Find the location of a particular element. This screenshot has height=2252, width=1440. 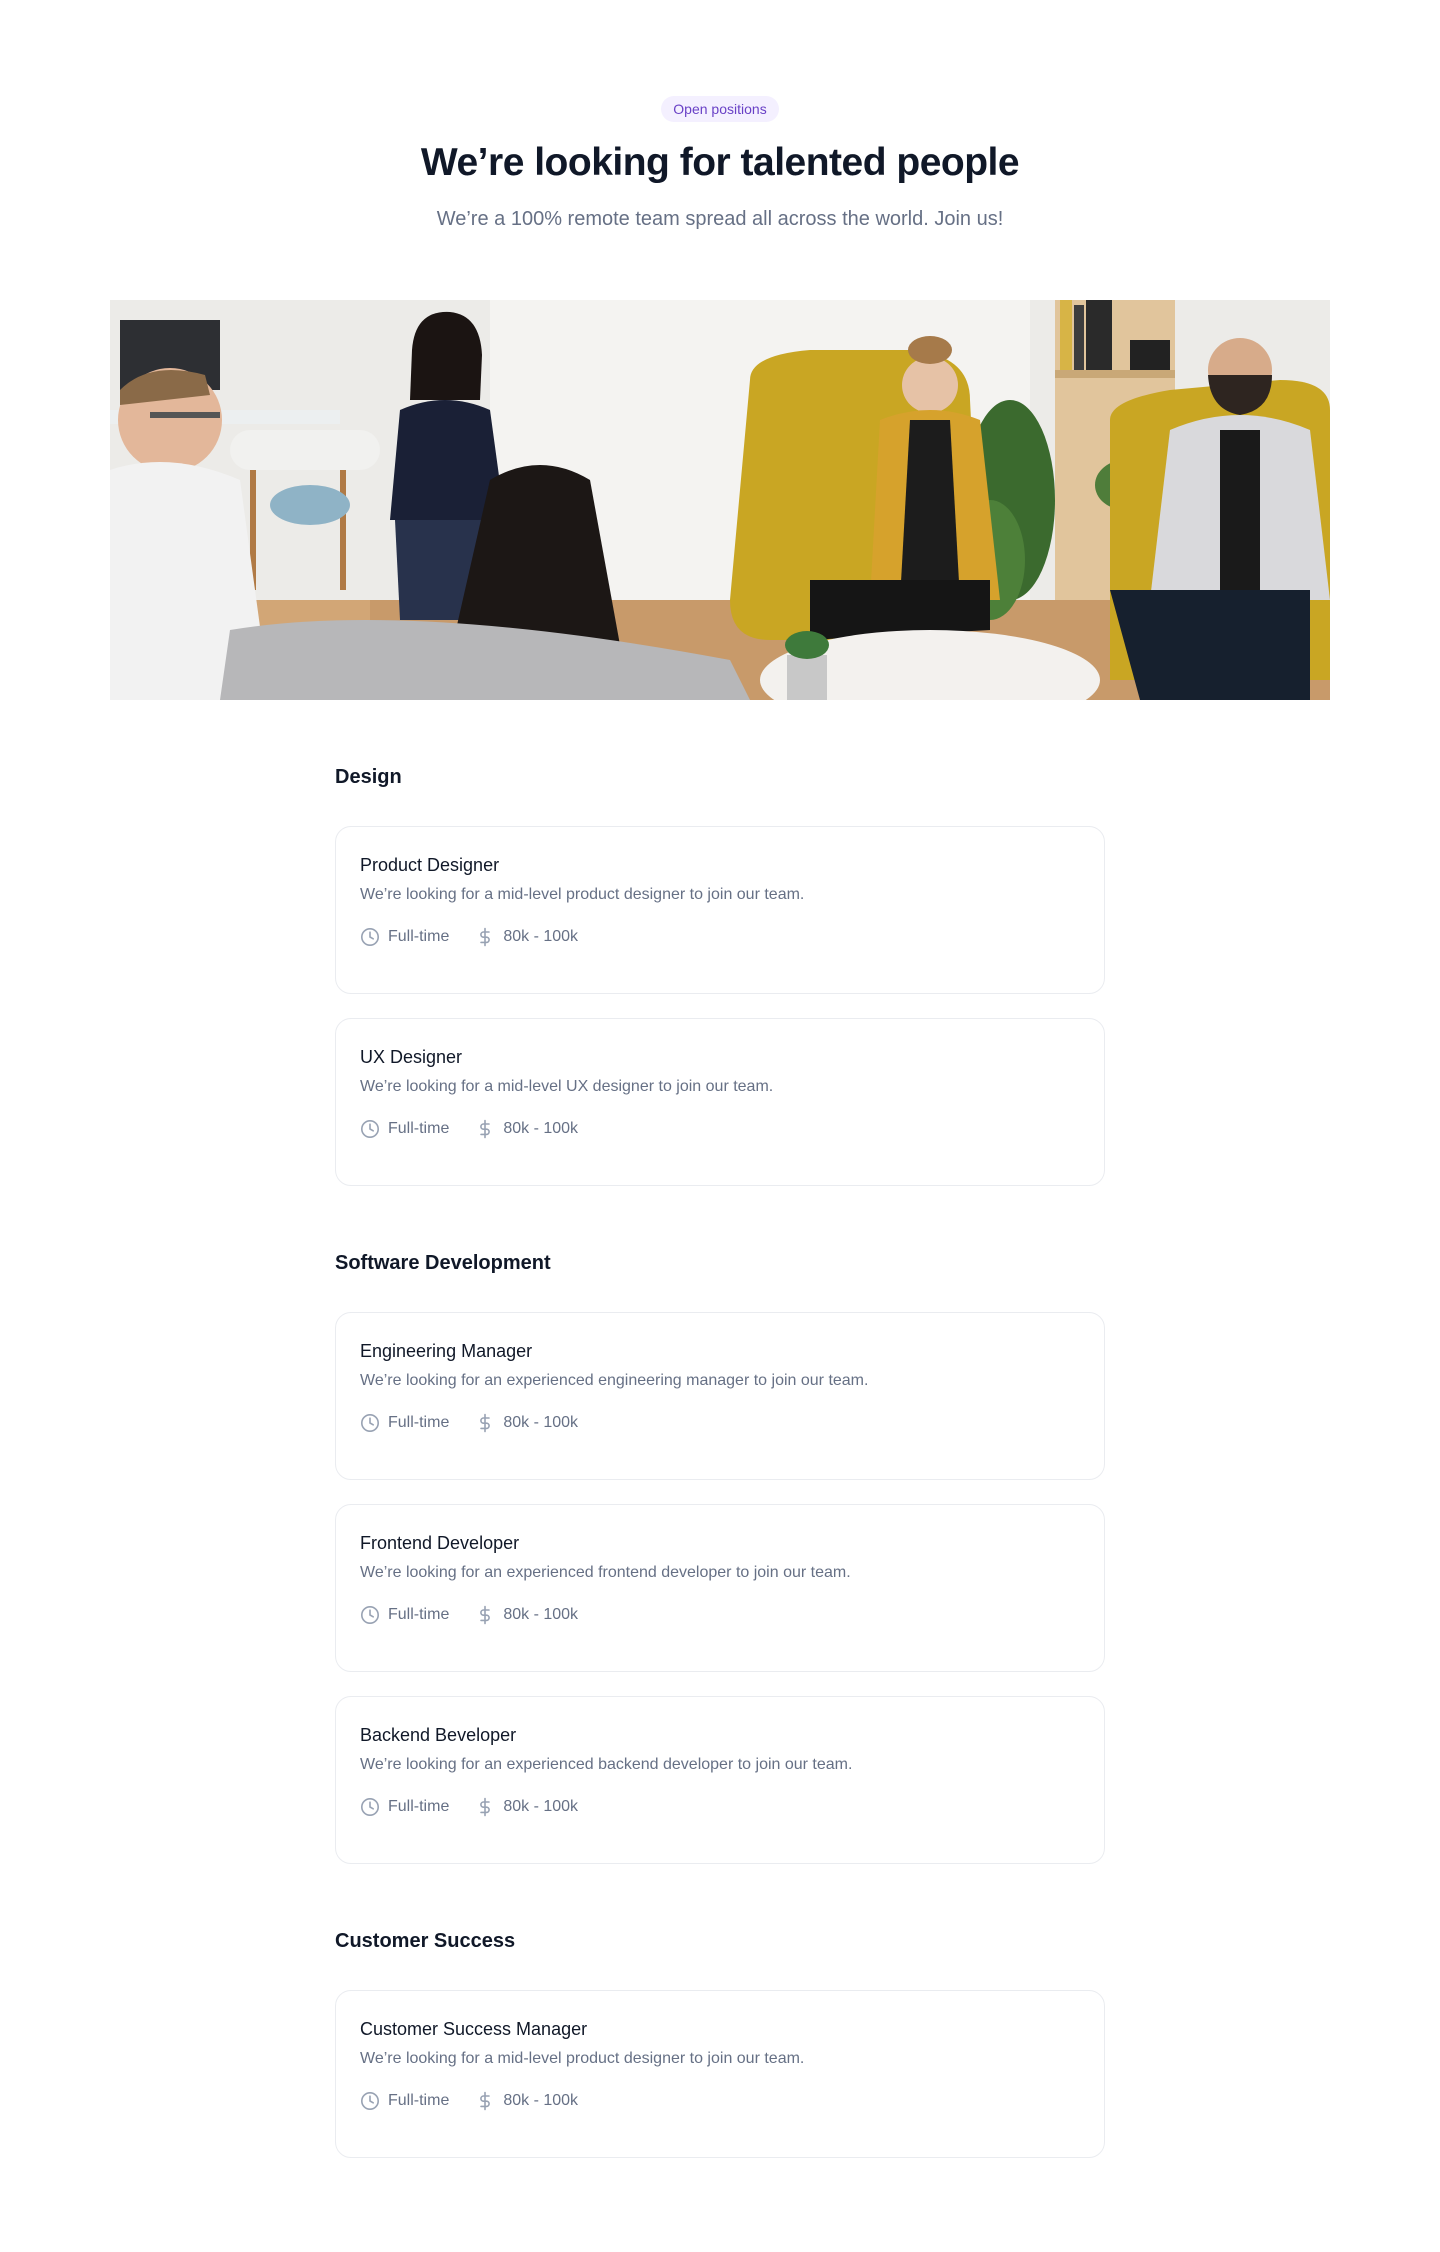

page-title: We’re looking for talented people is located at coordinates (720, 162).